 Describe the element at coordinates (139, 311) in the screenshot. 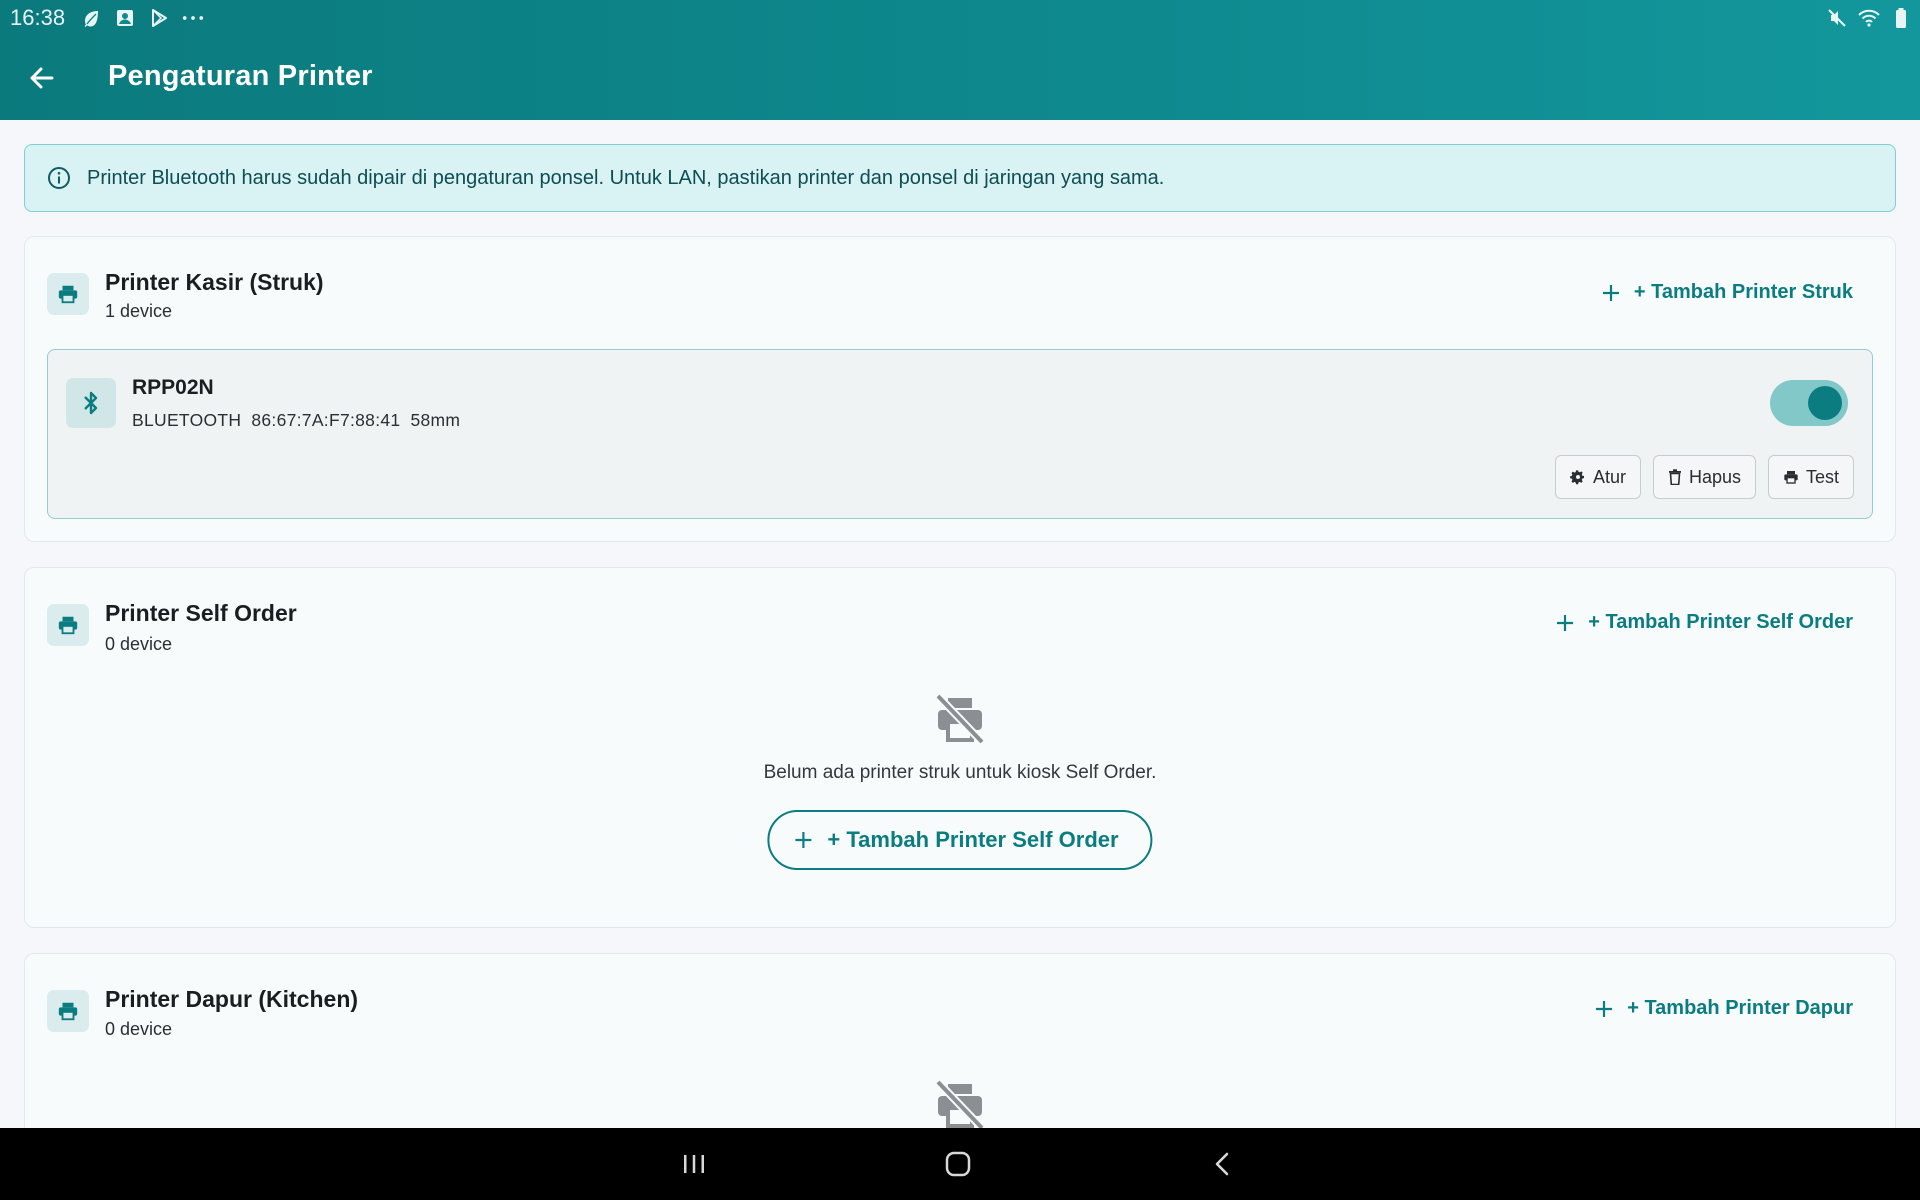

I see `section-count: 1 device` at that location.